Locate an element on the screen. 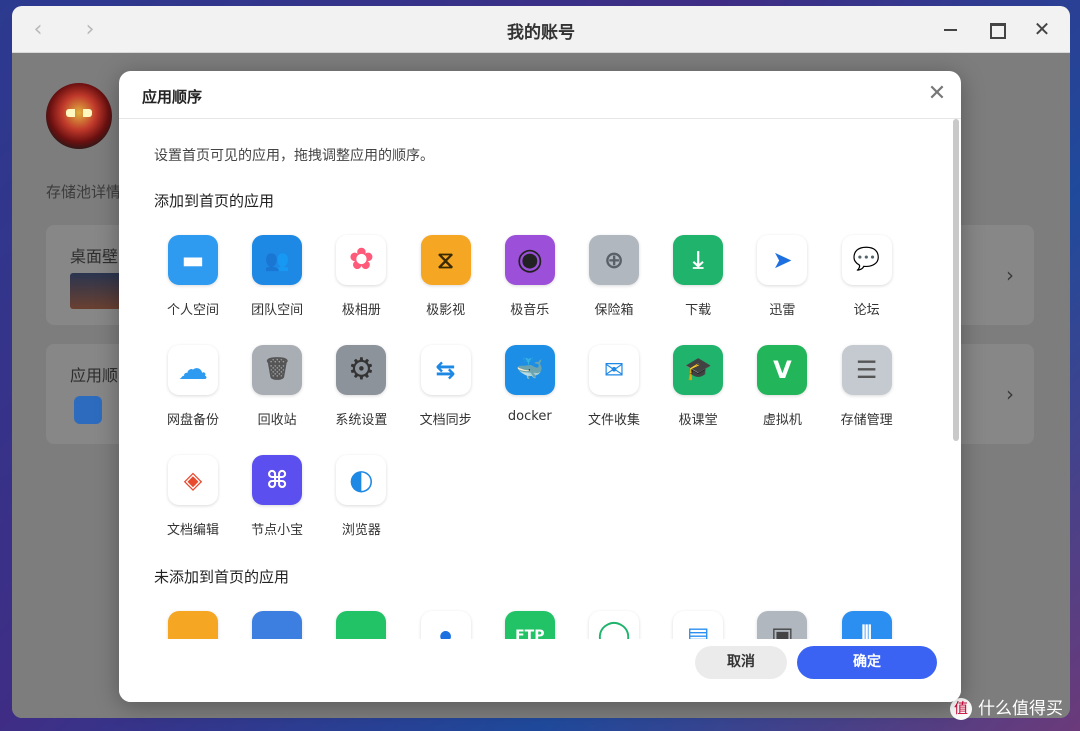  gear-icon: ⚙ is located at coordinates (361, 370).